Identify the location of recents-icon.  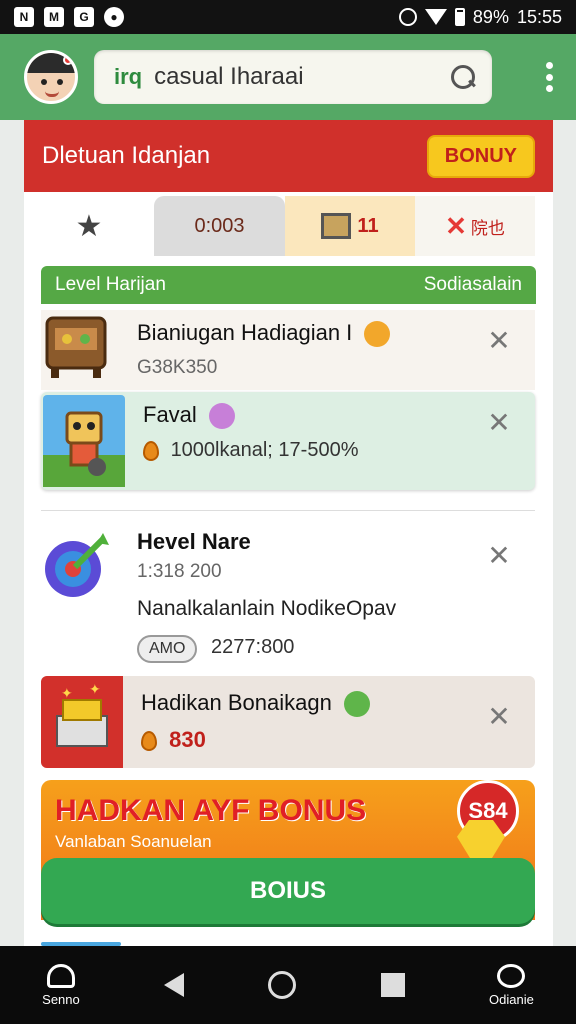
(392, 985).